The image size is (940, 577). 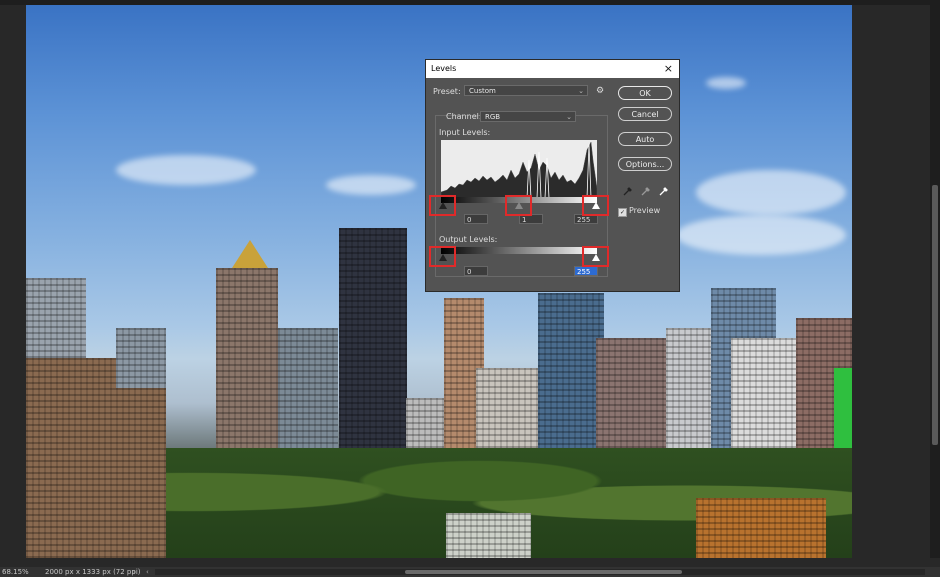 What do you see at coordinates (15, 572) in the screenshot?
I see `zoom-level: 68.15%` at bounding box center [15, 572].